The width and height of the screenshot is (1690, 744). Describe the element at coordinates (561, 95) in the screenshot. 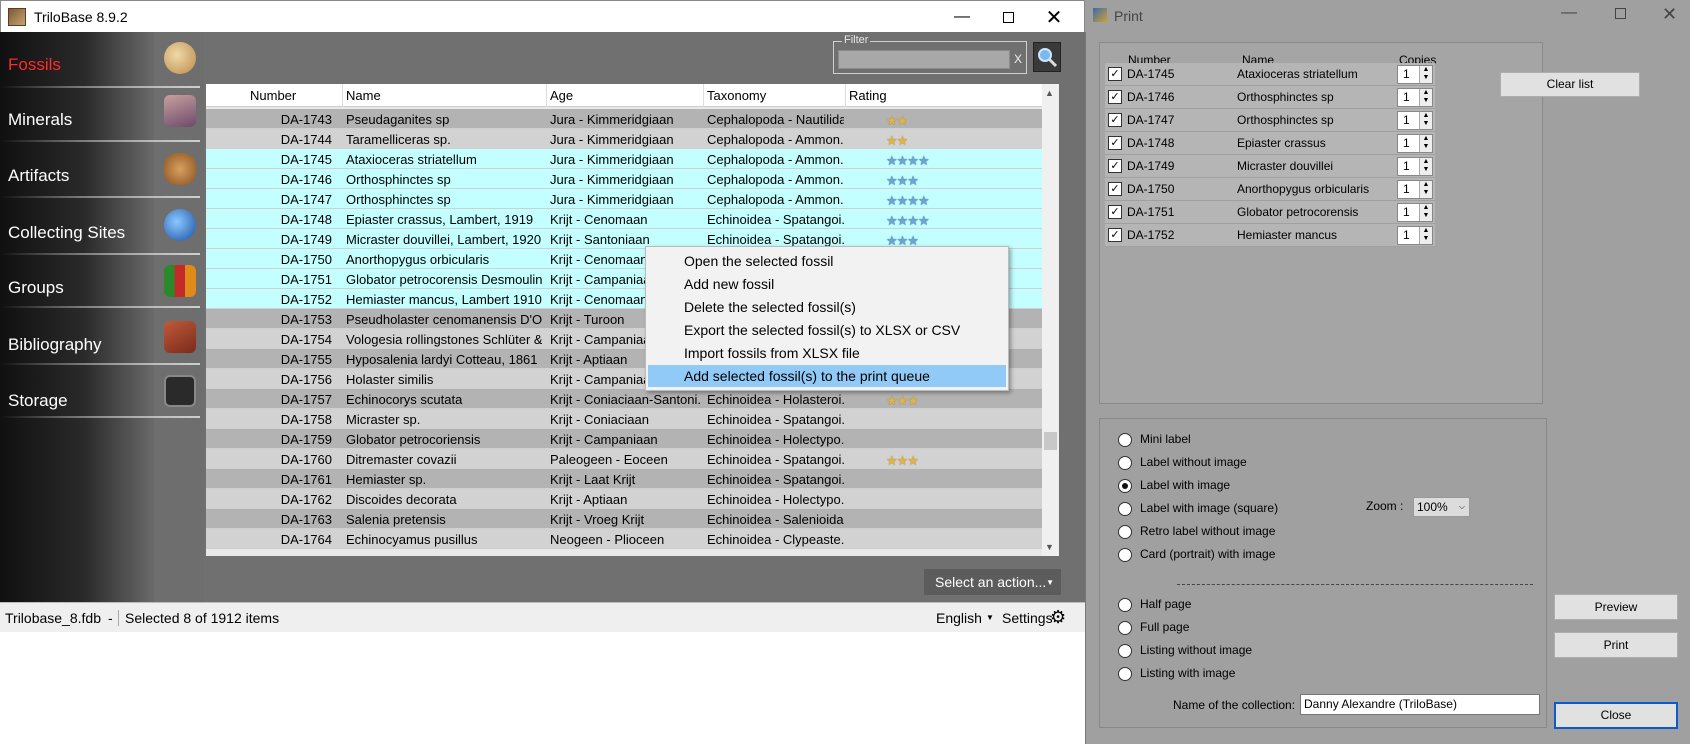

I see `column-header-age: Age` at that location.